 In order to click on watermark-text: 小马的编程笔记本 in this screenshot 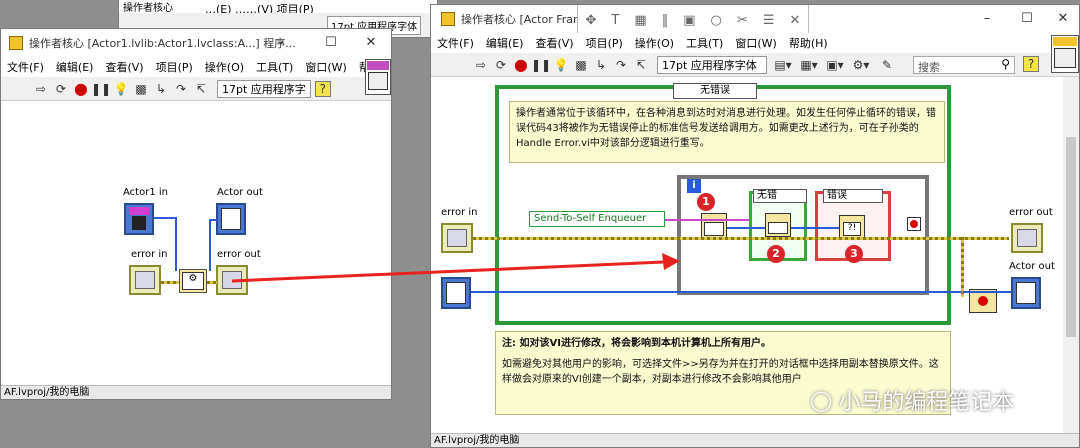, I will do `click(926, 402)`.